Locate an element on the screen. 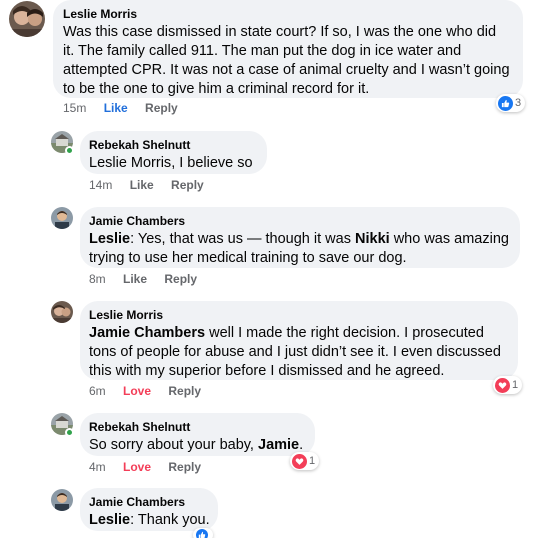 This screenshot has width=540, height=538. comment-timestamp: 4m is located at coordinates (97, 467).